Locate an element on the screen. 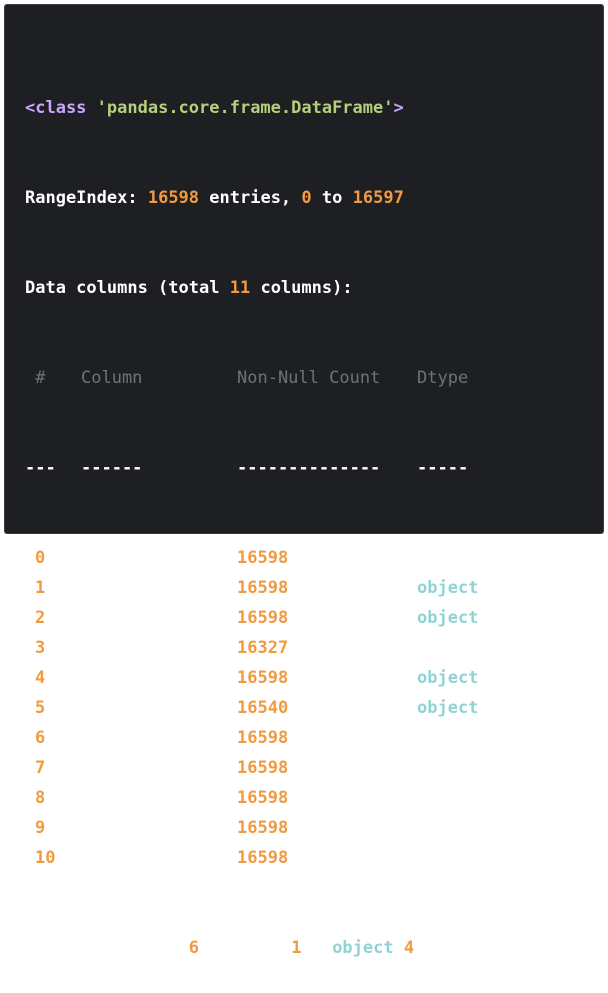  dtypes-int-count: 1 is located at coordinates (296, 948).